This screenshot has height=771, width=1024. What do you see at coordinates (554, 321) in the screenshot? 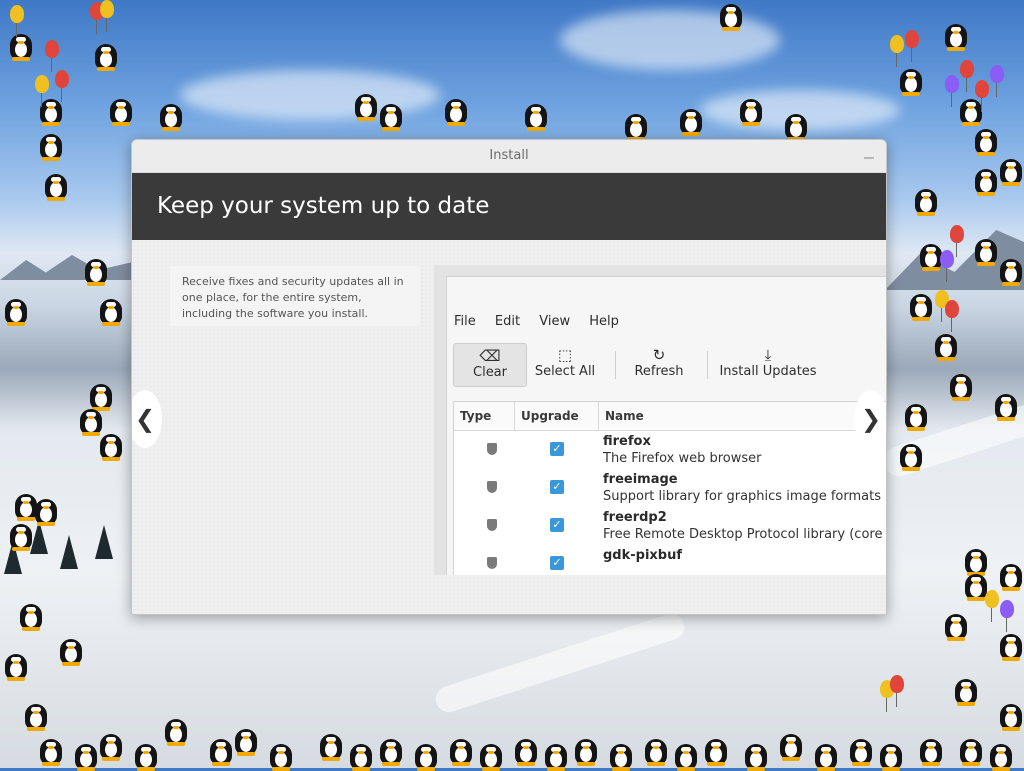
I see `menu-view: View` at bounding box center [554, 321].